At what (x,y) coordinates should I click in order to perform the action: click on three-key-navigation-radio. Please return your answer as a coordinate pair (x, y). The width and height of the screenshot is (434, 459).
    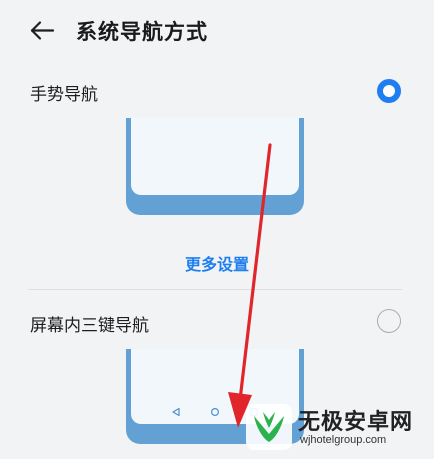
    Looking at the image, I should click on (389, 321).